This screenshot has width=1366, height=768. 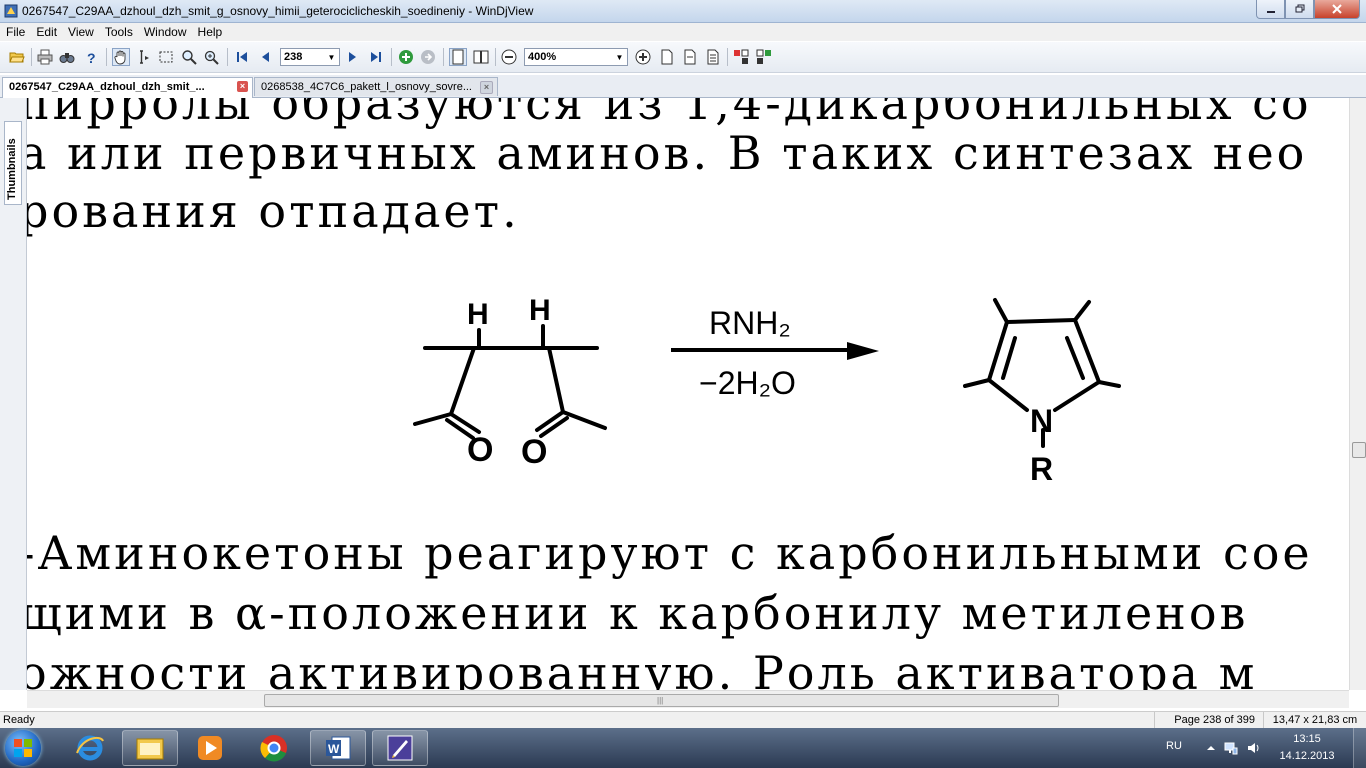 I want to click on minimize-button, so click(x=1270, y=9).